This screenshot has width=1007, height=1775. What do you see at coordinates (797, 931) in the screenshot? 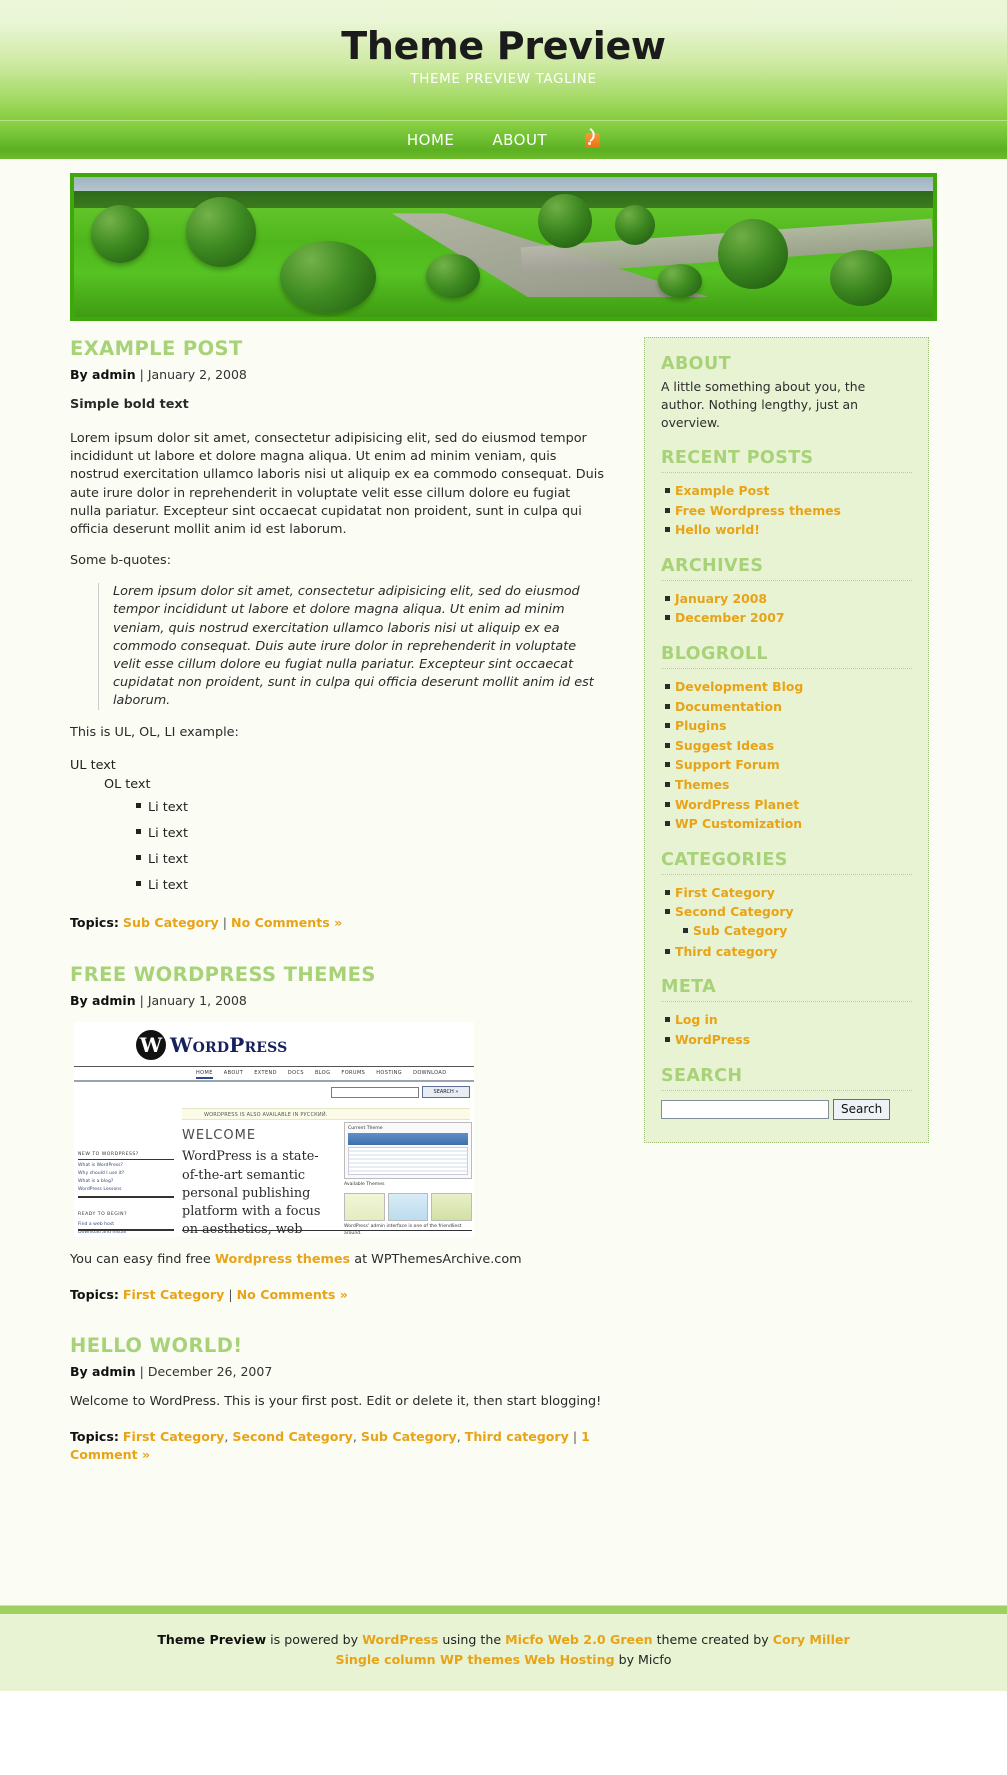
I see `list-item: Sub Category` at bounding box center [797, 931].